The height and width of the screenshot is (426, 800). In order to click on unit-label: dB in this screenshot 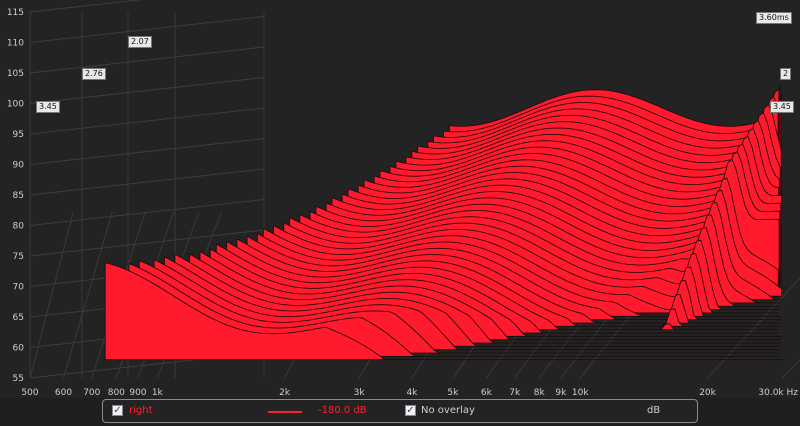, I will do `click(654, 410)`.